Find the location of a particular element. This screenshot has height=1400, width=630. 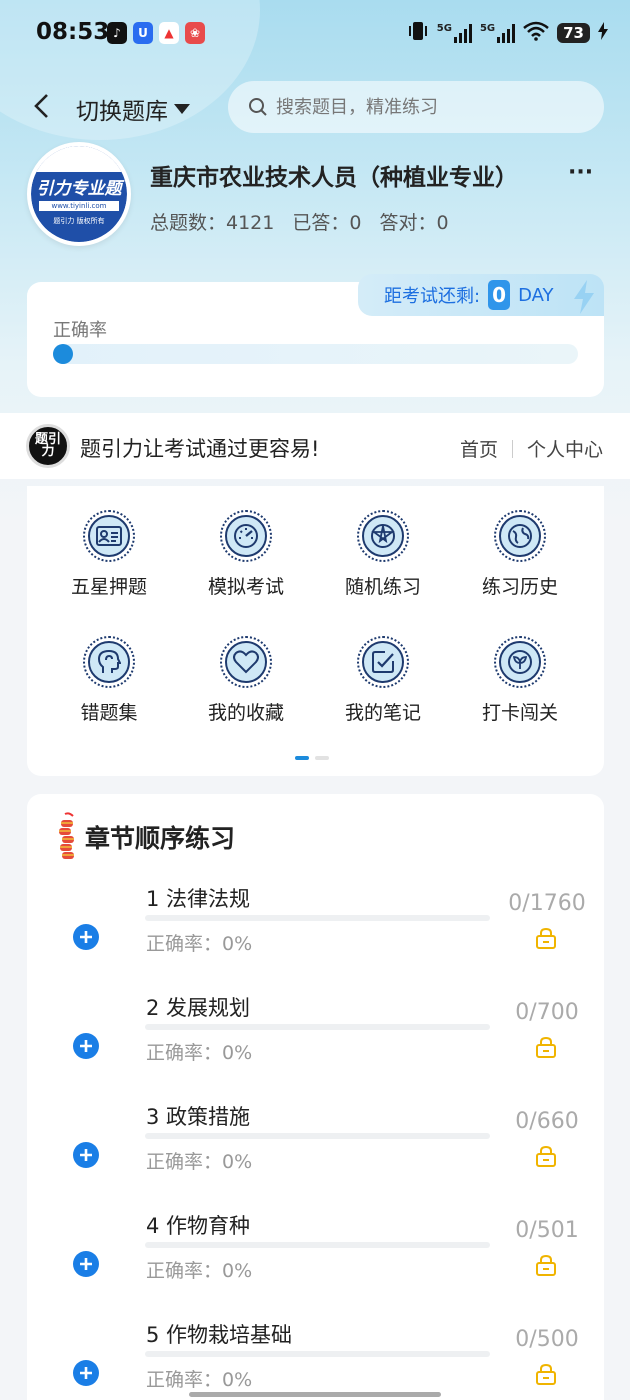

chapter-count: 0/1760 is located at coordinates (547, 903).